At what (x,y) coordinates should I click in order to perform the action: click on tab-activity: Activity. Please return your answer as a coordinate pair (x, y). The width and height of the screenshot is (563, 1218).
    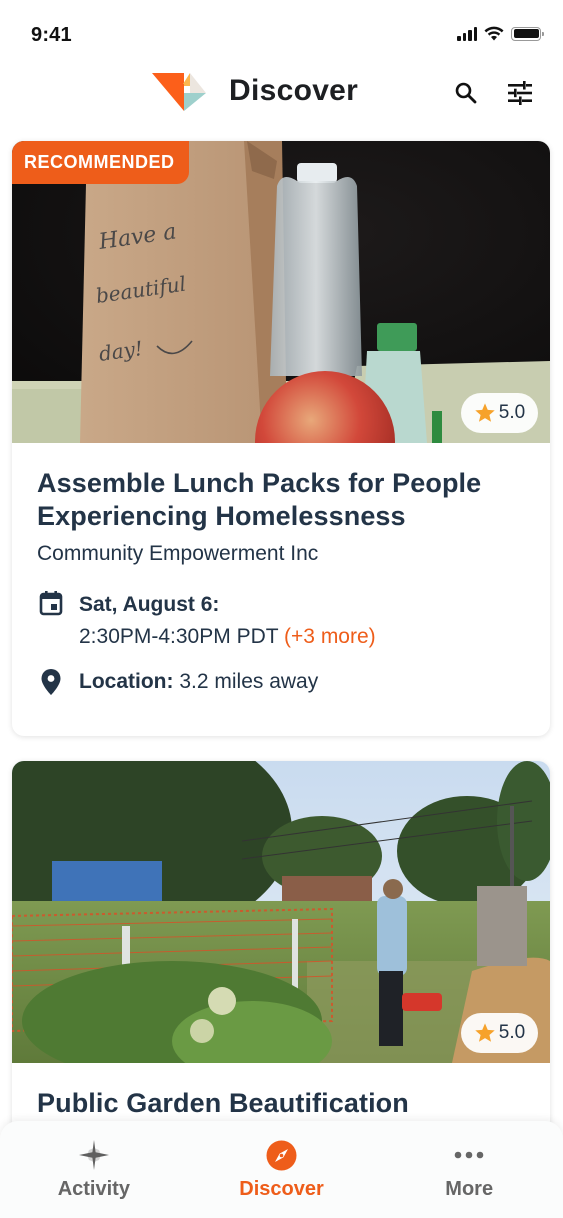
    Looking at the image, I should click on (94, 1169).